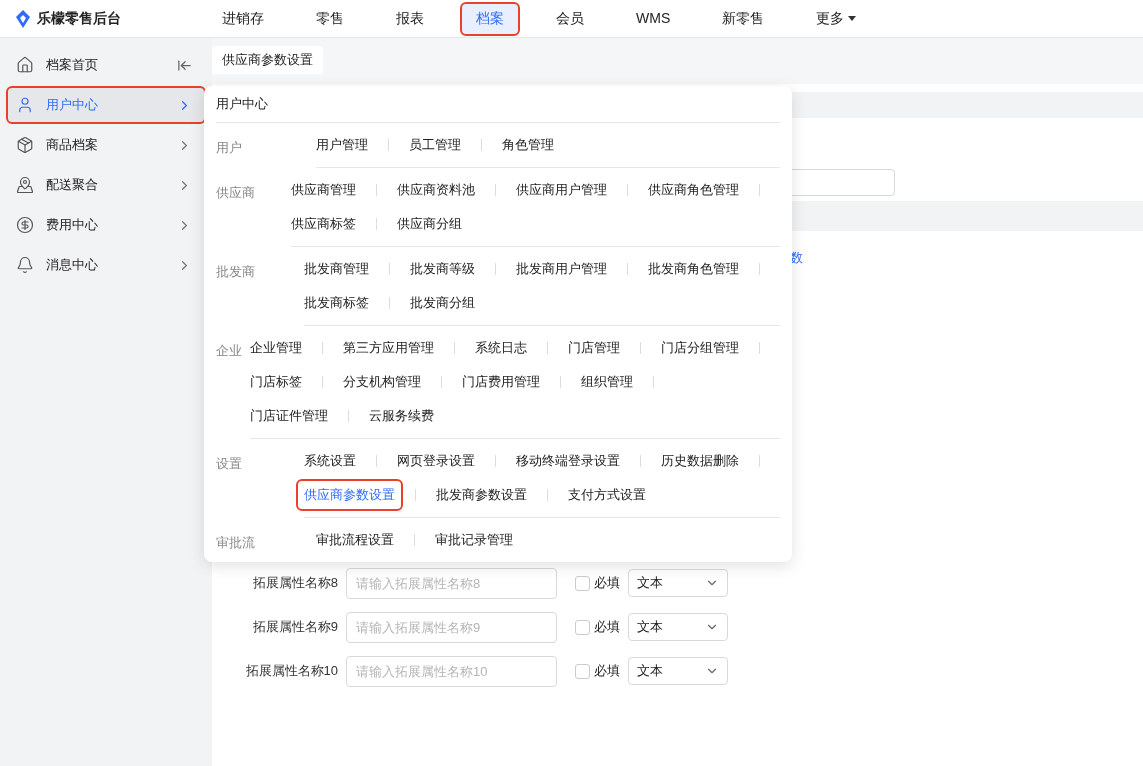 Image resolution: width=1143 pixels, height=766 pixels. Describe the element at coordinates (229, 464) in the screenshot. I see `section-label: 设置` at that location.